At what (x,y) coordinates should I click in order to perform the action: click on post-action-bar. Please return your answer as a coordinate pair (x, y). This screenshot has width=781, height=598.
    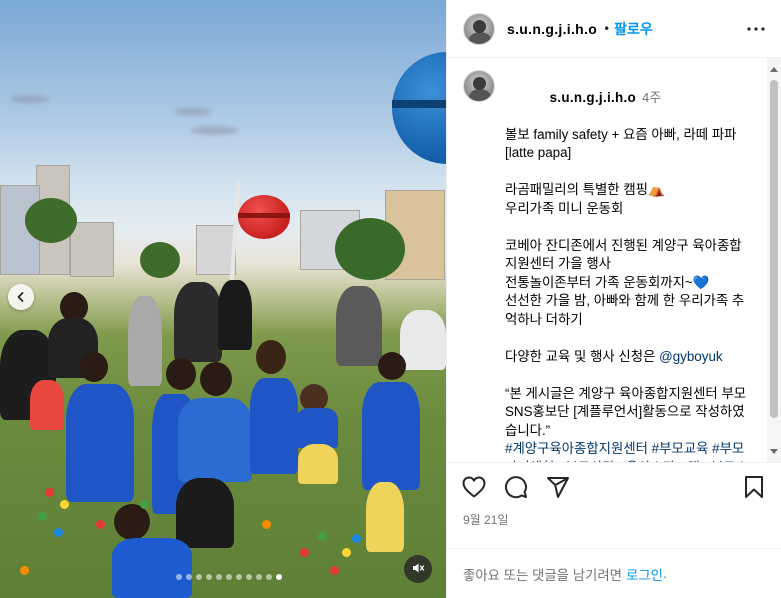
    Looking at the image, I should click on (614, 487).